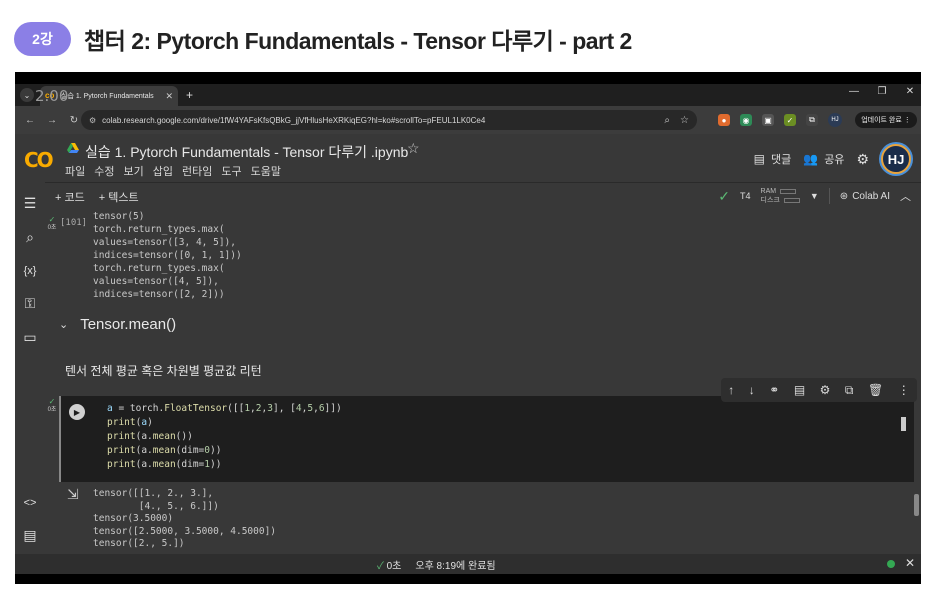  I want to click on cell-toolbar: ↑ ↓ ⚭ ▤ ⚙ ⧉ 🗑 ⋮, so click(819, 390).